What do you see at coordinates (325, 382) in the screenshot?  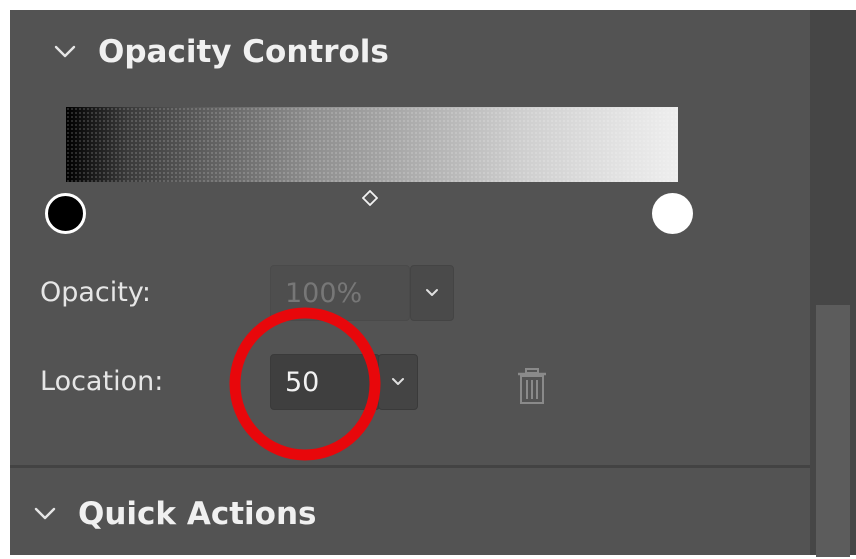 I see `location-input: 50` at bounding box center [325, 382].